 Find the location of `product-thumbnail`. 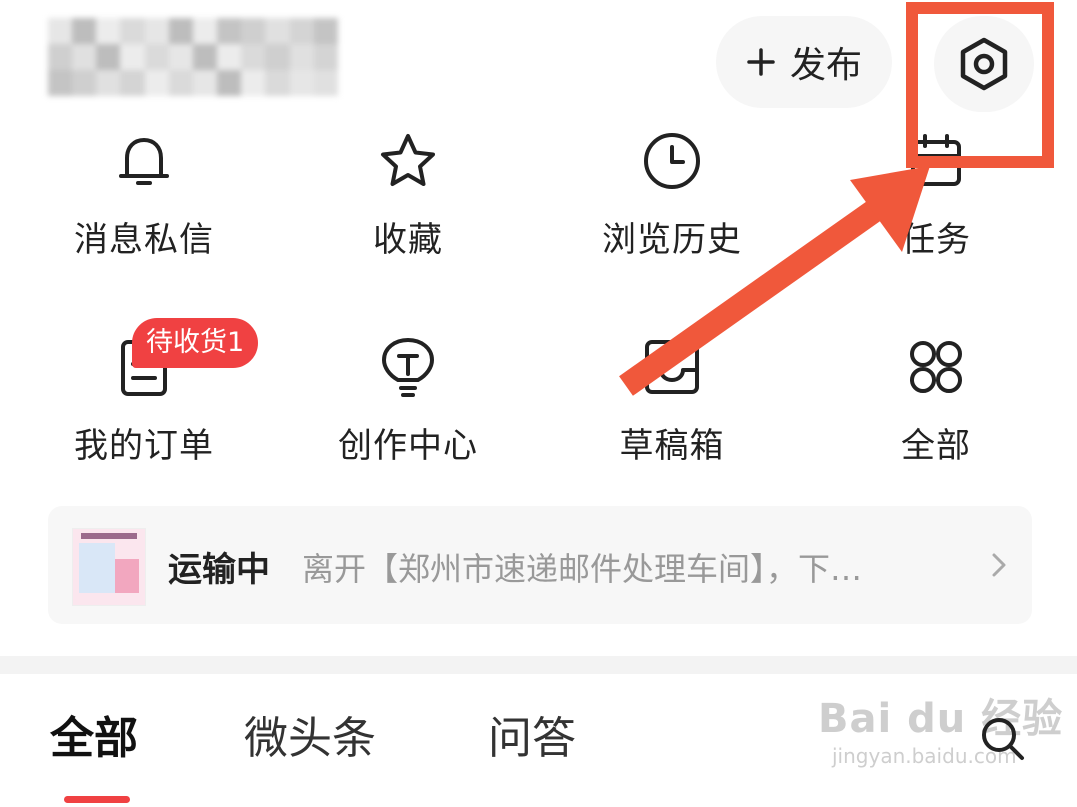

product-thumbnail is located at coordinates (109, 567).